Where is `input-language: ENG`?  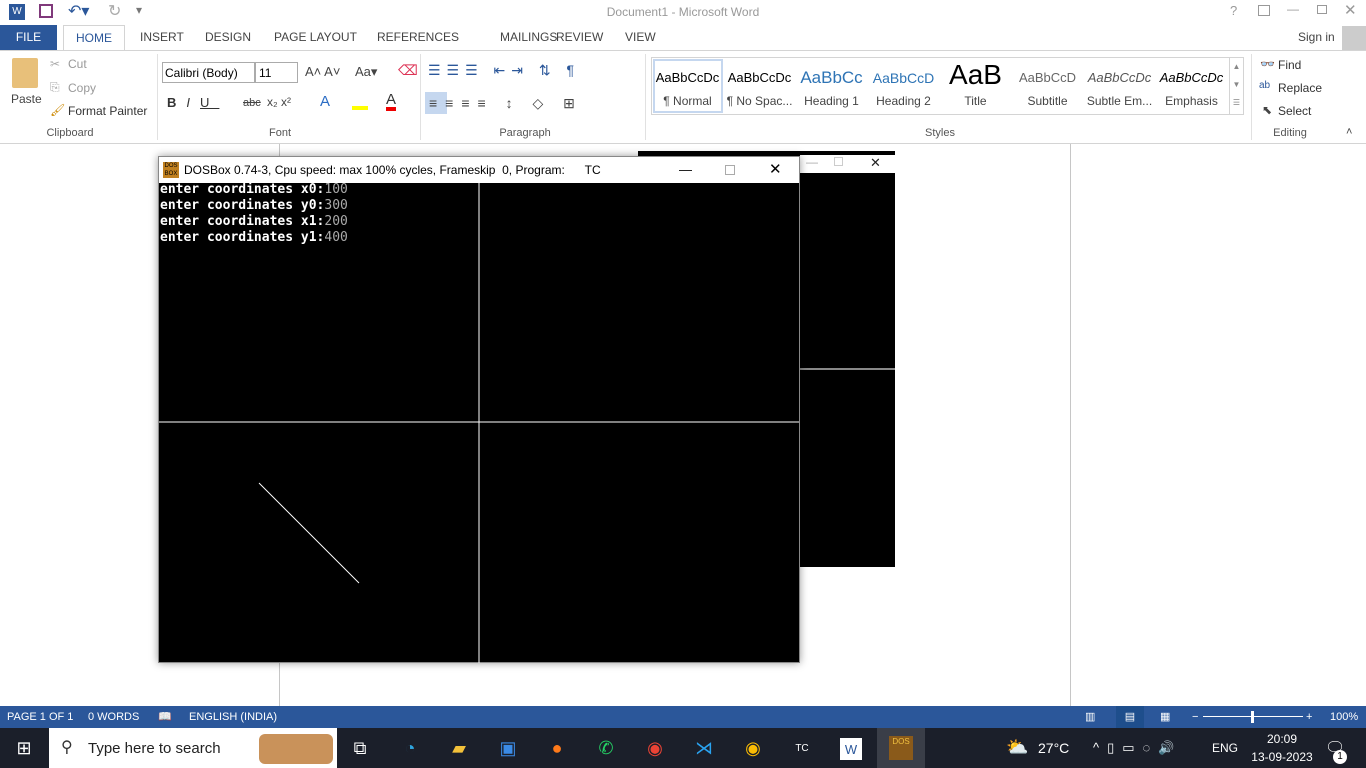
input-language: ENG is located at coordinates (1225, 748).